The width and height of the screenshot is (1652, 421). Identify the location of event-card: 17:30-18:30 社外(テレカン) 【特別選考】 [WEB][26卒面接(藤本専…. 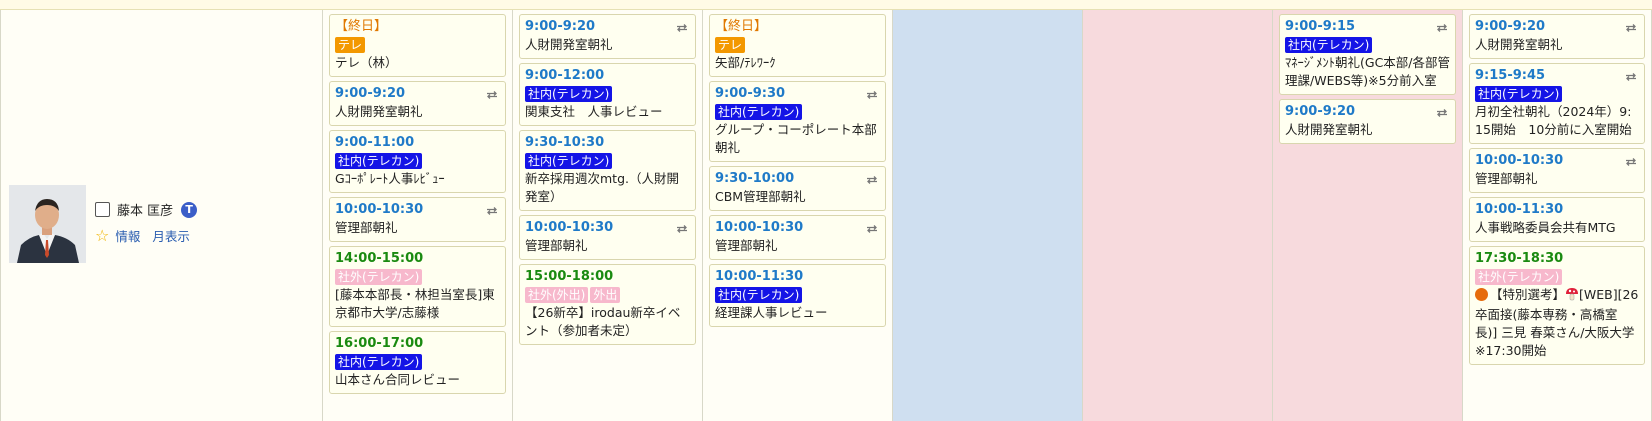
(1558, 305).